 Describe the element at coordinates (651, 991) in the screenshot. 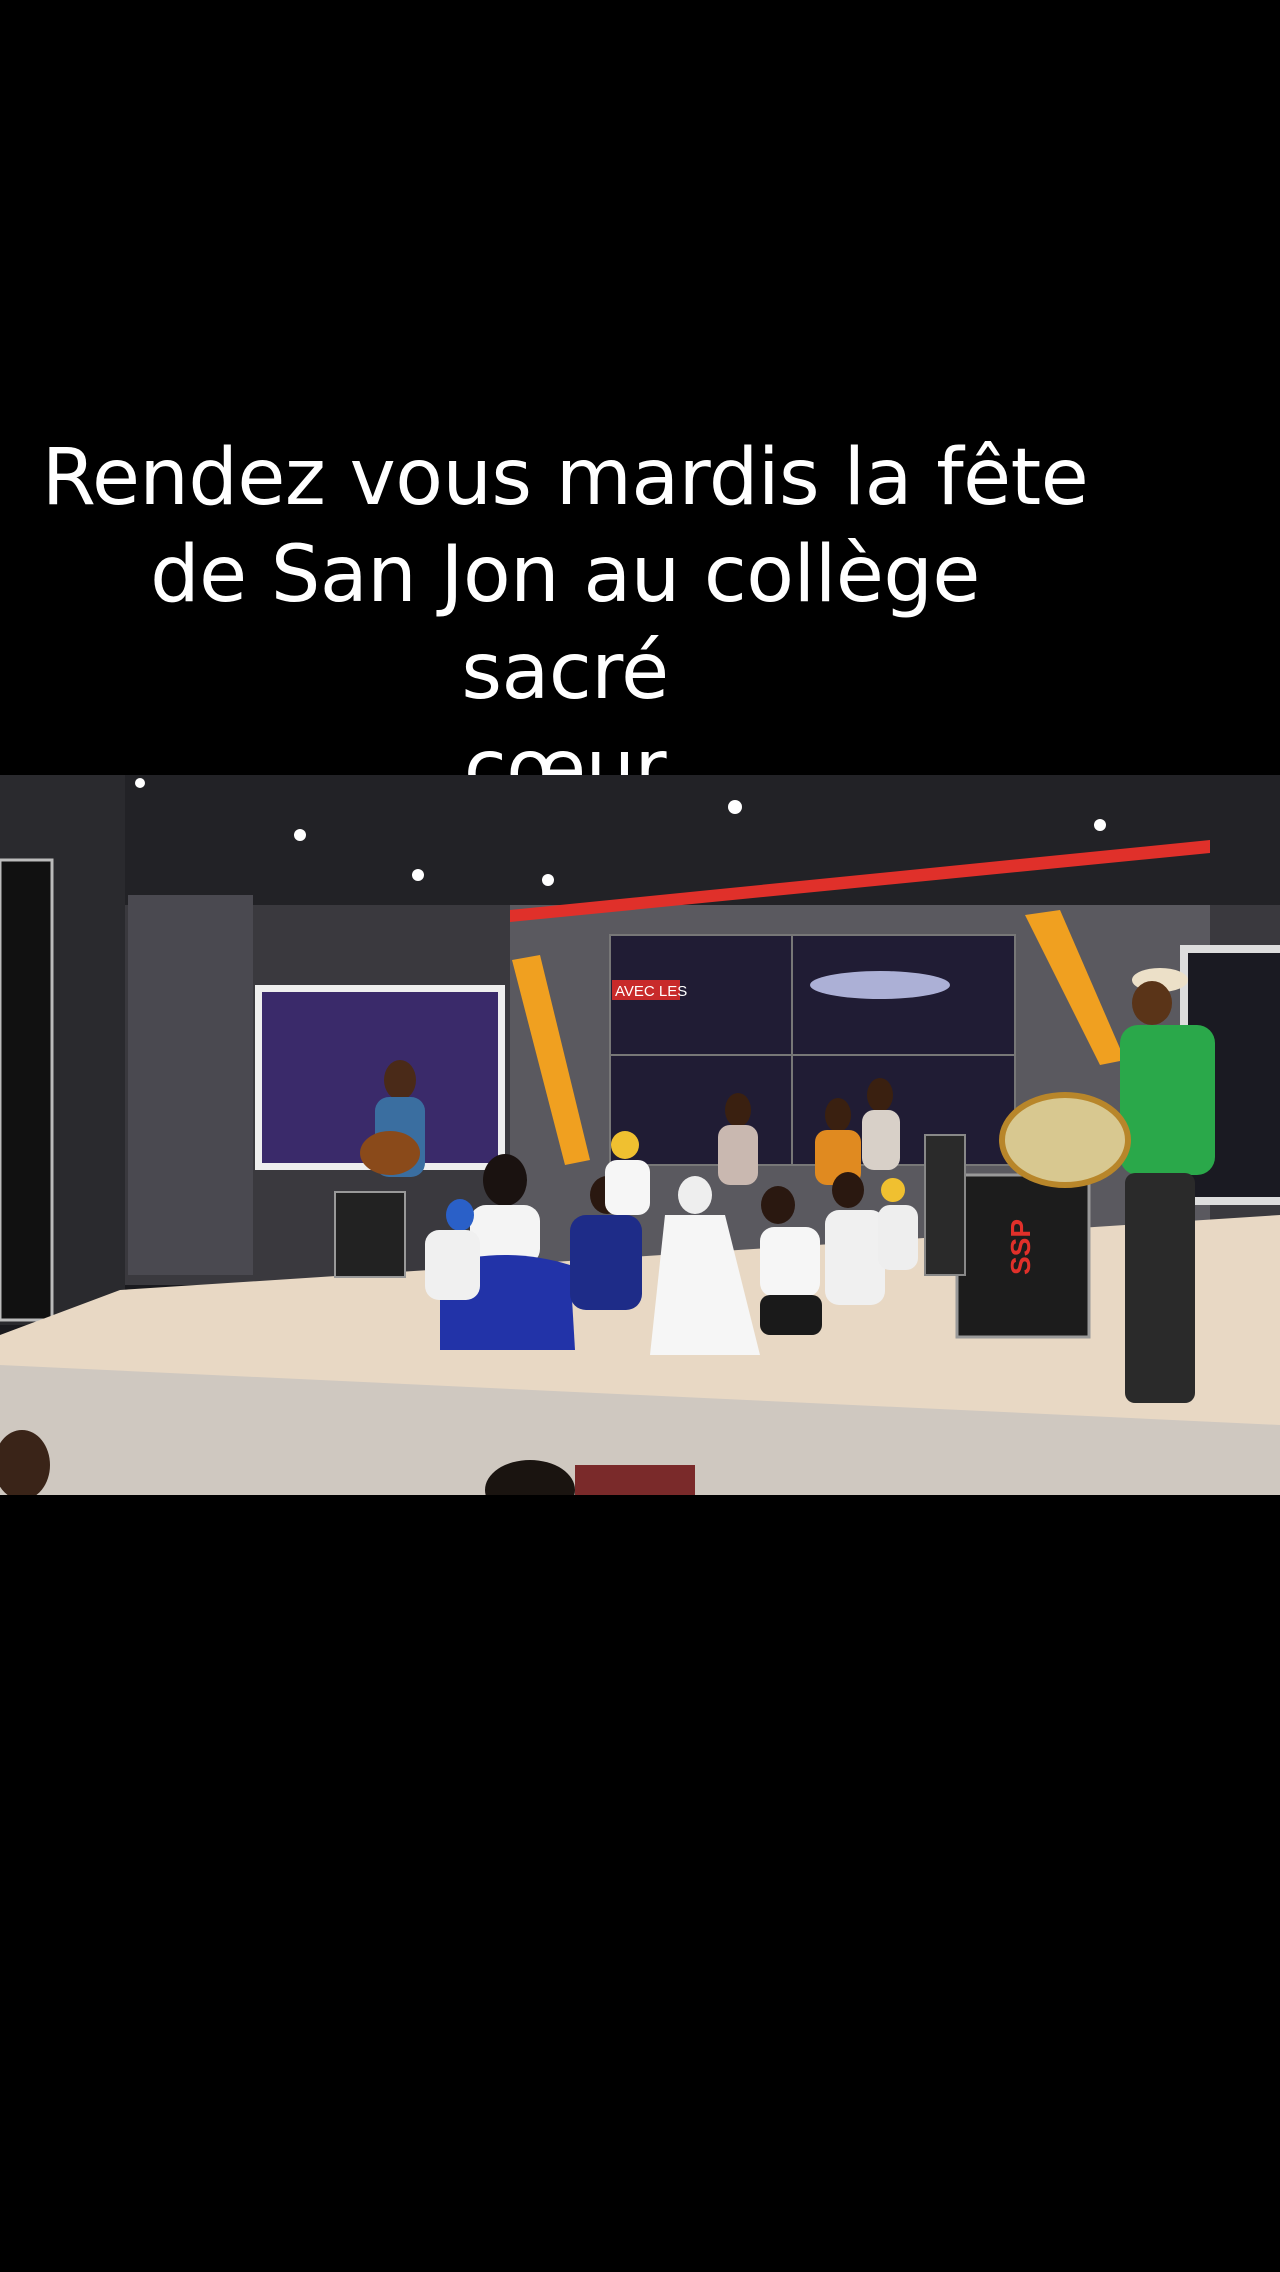

I see `screen-banner-text: AVEC LES` at that location.